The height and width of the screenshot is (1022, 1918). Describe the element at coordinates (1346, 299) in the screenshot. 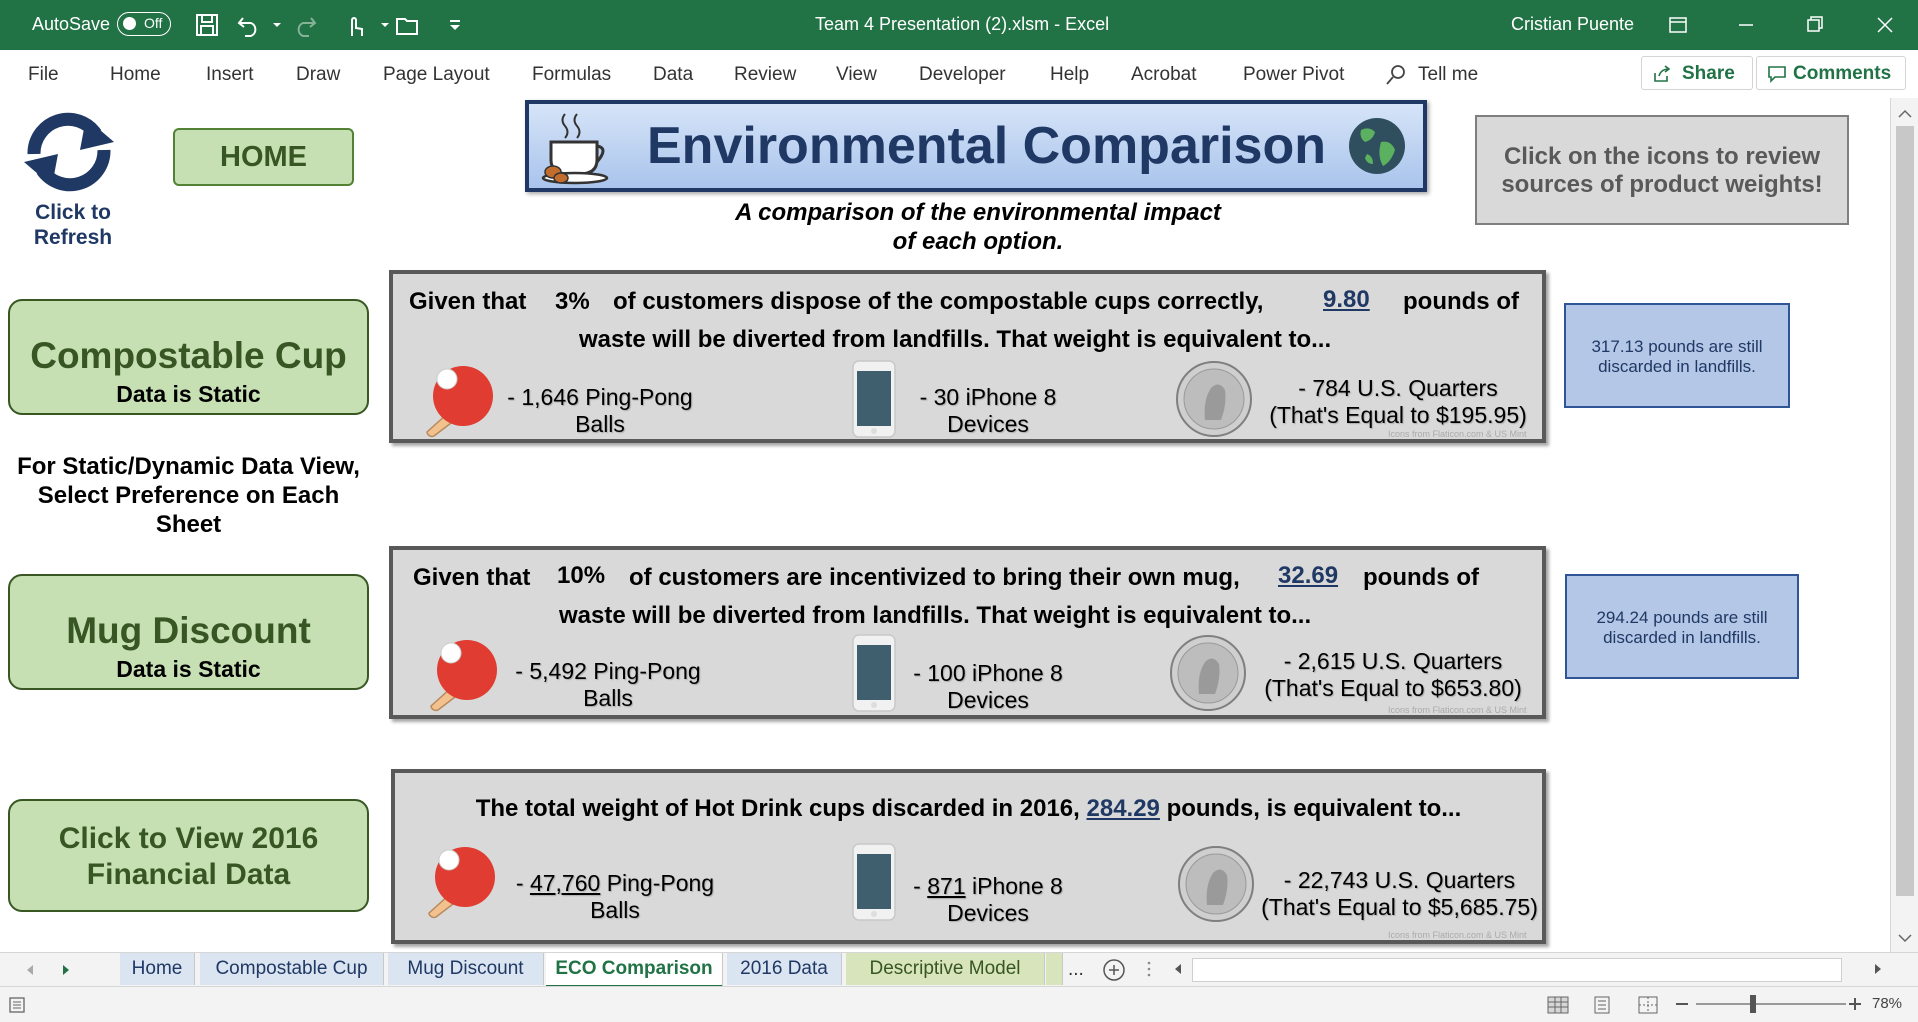

I see `panel1-weight: 9.80` at that location.